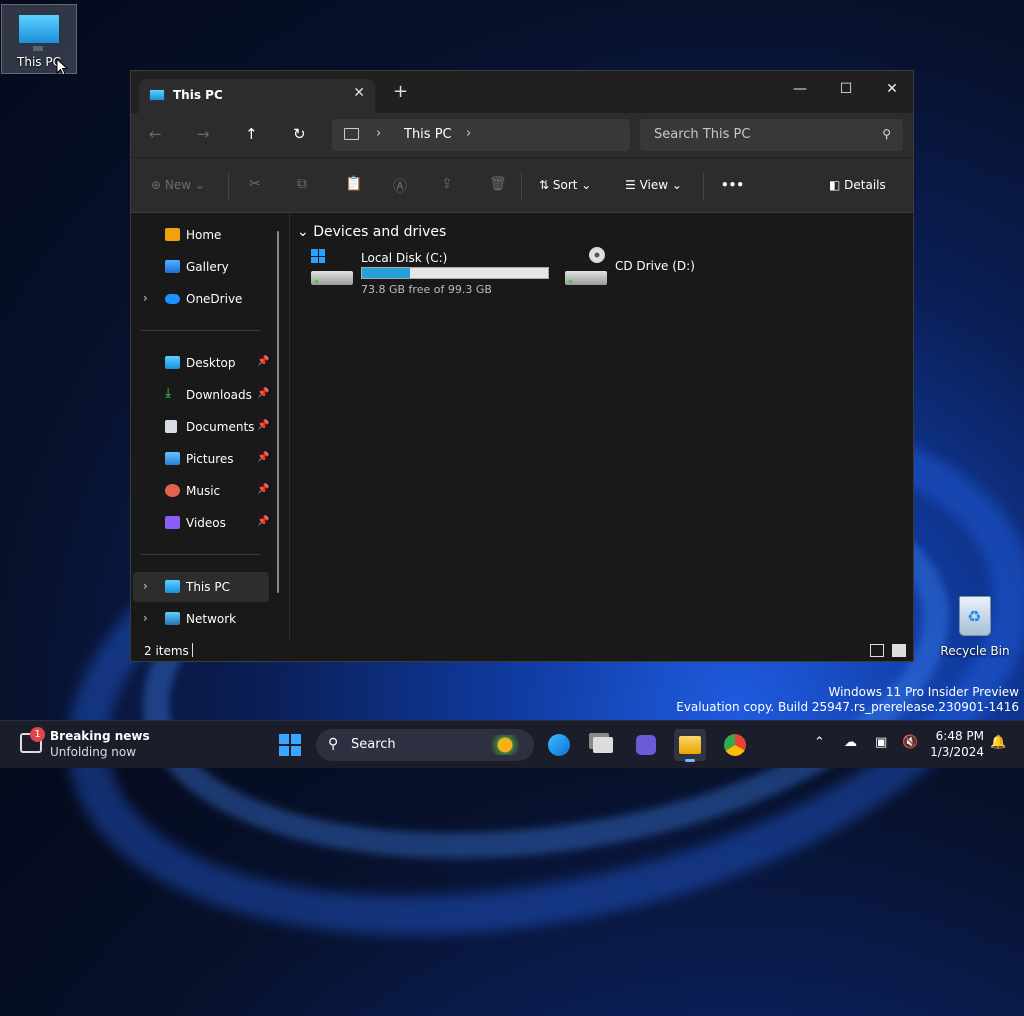  I want to click on close-button: ✕, so click(891, 89).